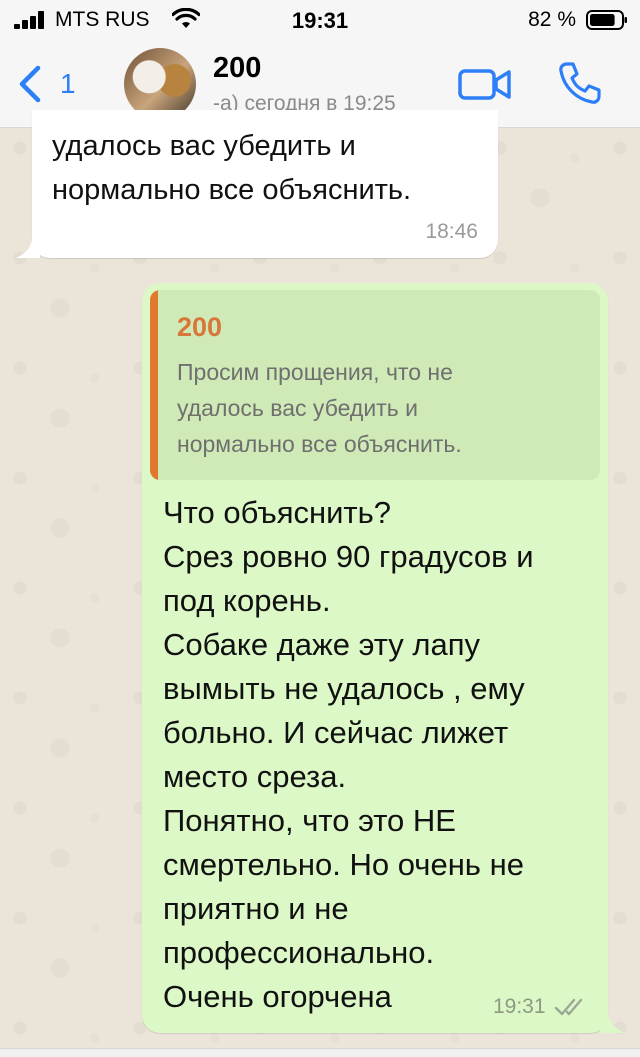  Describe the element at coordinates (237, 68) in the screenshot. I see `contact-name: 200` at that location.